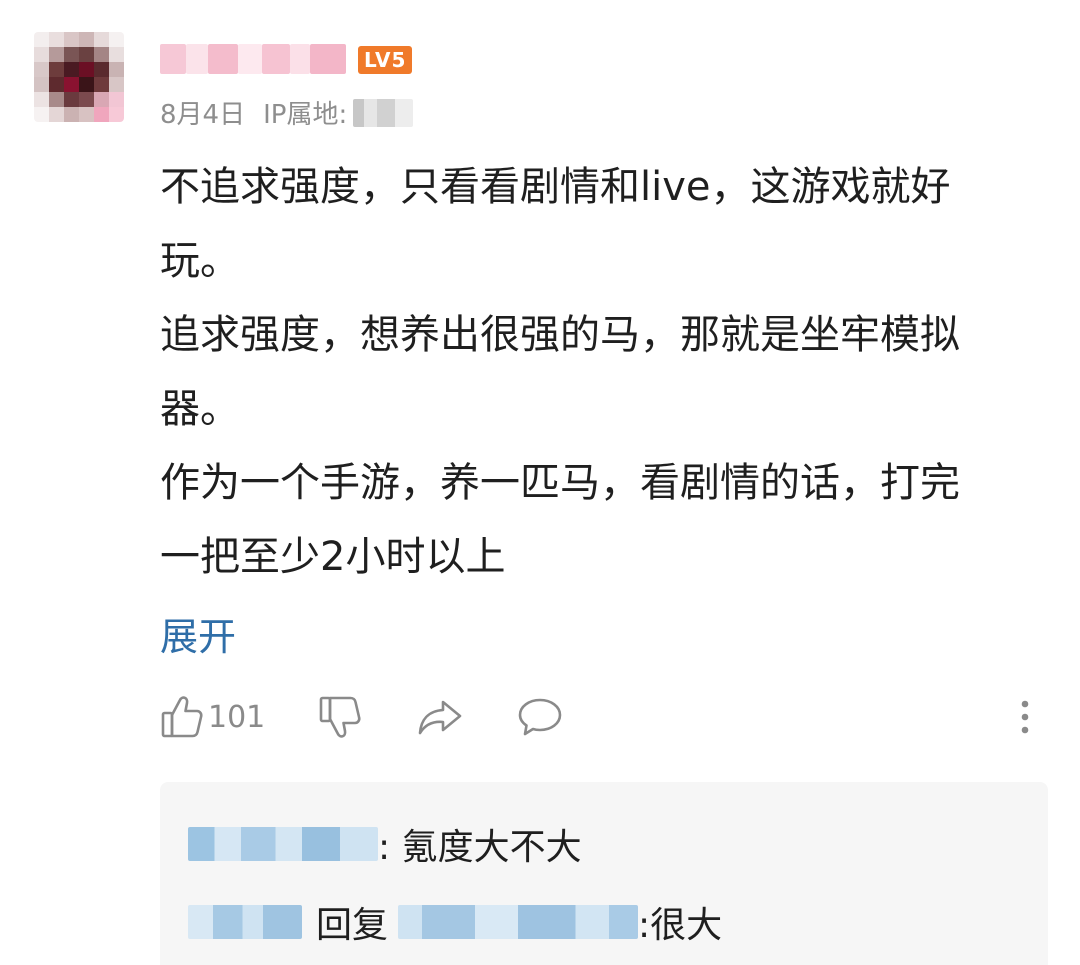 This screenshot has height=965, width=1080. I want to click on comment-date: 8月4日, so click(203, 115).